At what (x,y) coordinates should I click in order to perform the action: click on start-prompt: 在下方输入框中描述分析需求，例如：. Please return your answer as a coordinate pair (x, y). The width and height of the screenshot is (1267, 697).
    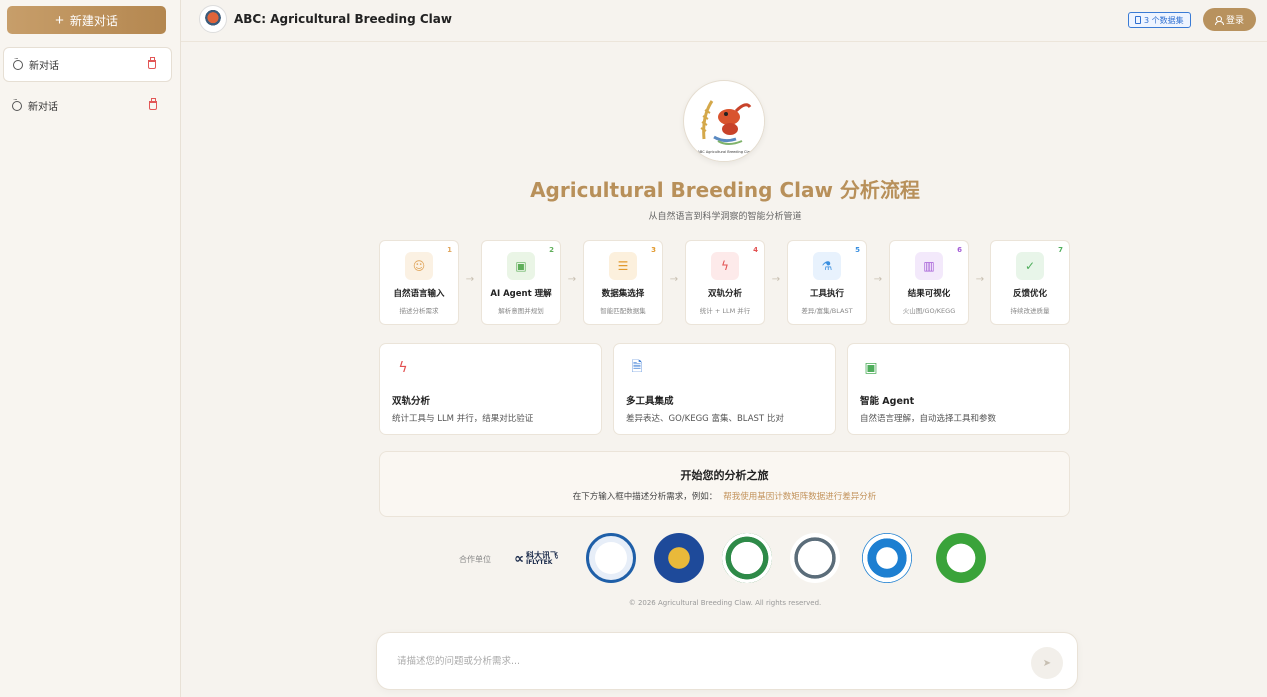
    Looking at the image, I should click on (645, 497).